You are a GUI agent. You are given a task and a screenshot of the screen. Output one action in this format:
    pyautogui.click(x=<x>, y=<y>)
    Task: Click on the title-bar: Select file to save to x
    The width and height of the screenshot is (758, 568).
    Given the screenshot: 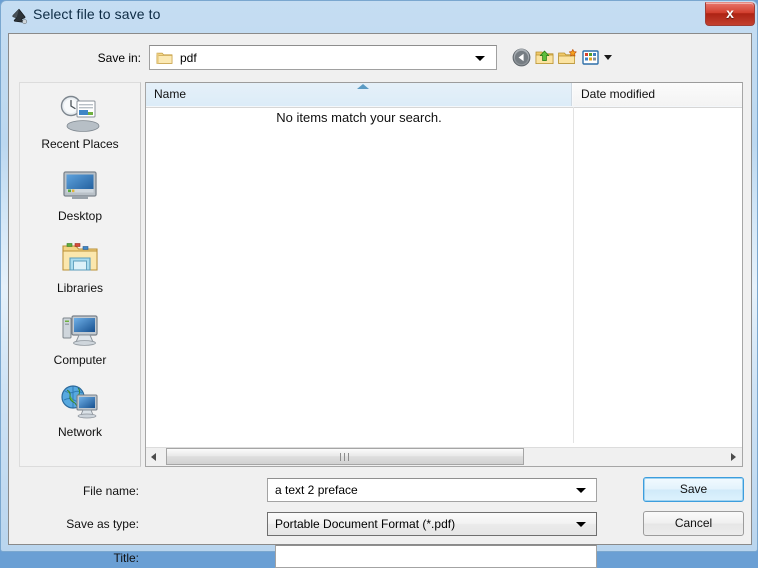 What is the action you would take?
    pyautogui.click(x=379, y=16)
    